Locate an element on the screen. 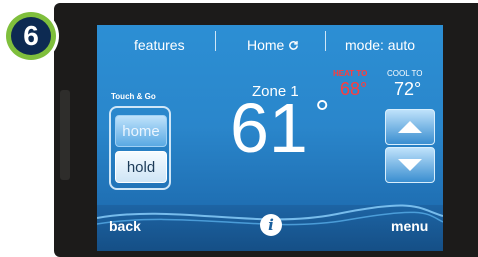 The height and width of the screenshot is (257, 478). arrow-up-icon is located at coordinates (410, 127).